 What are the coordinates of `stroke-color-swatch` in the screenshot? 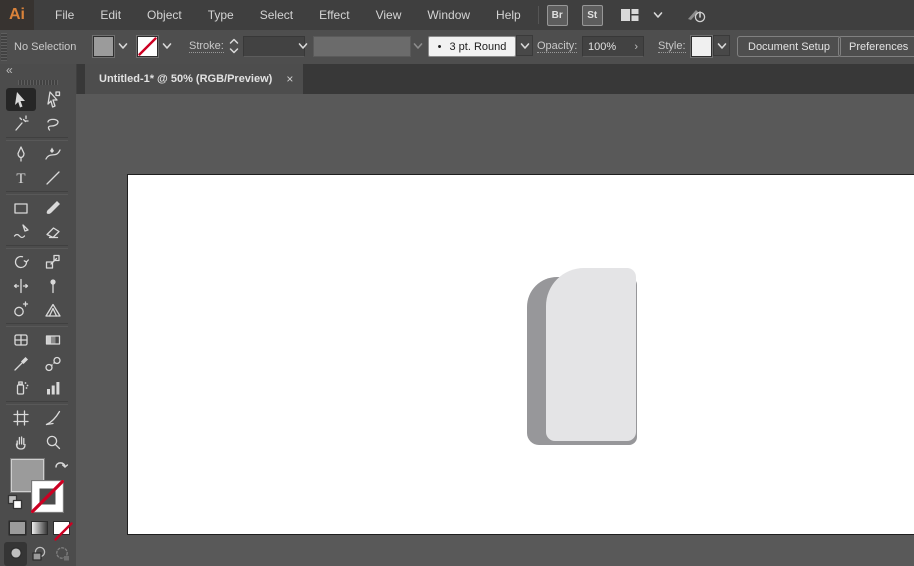 It's located at (147, 46).